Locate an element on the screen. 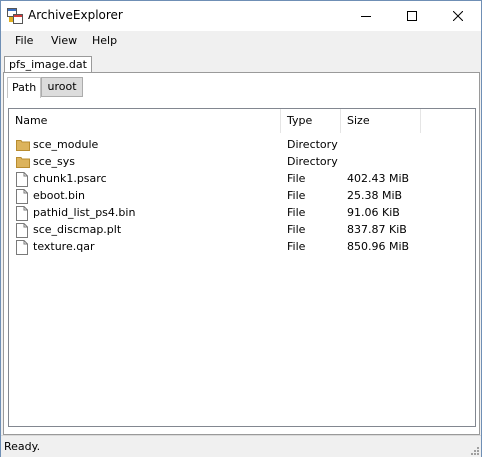 The width and height of the screenshot is (482, 457). close-button is located at coordinates (458, 16).